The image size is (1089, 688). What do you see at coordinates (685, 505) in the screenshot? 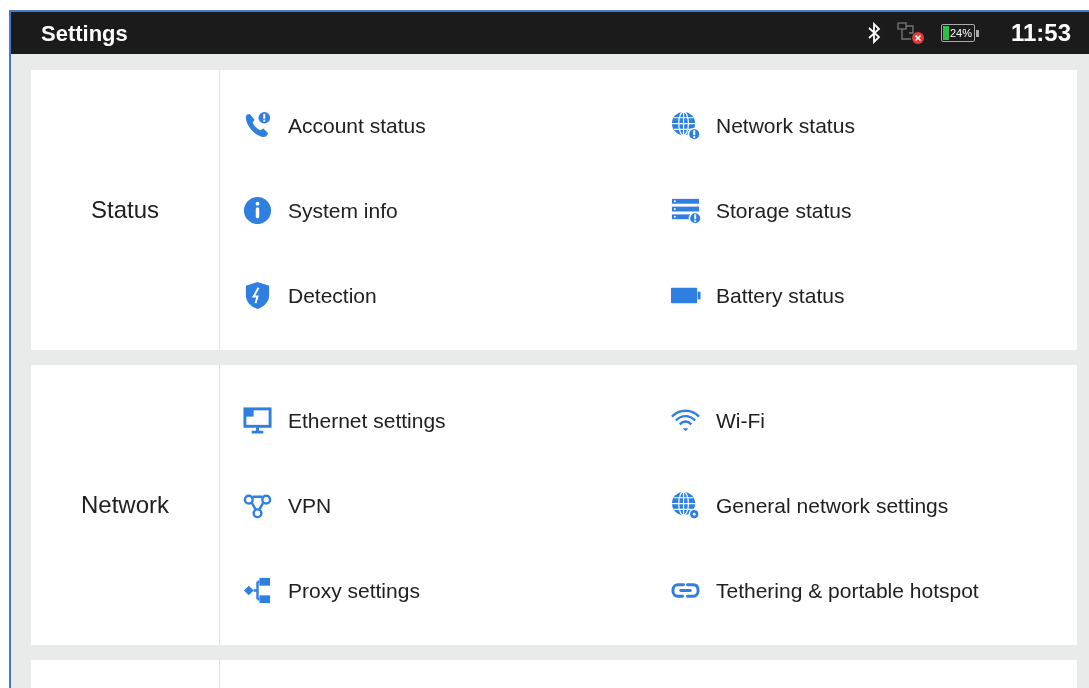
I see `globe-gear-icon` at bounding box center [685, 505].